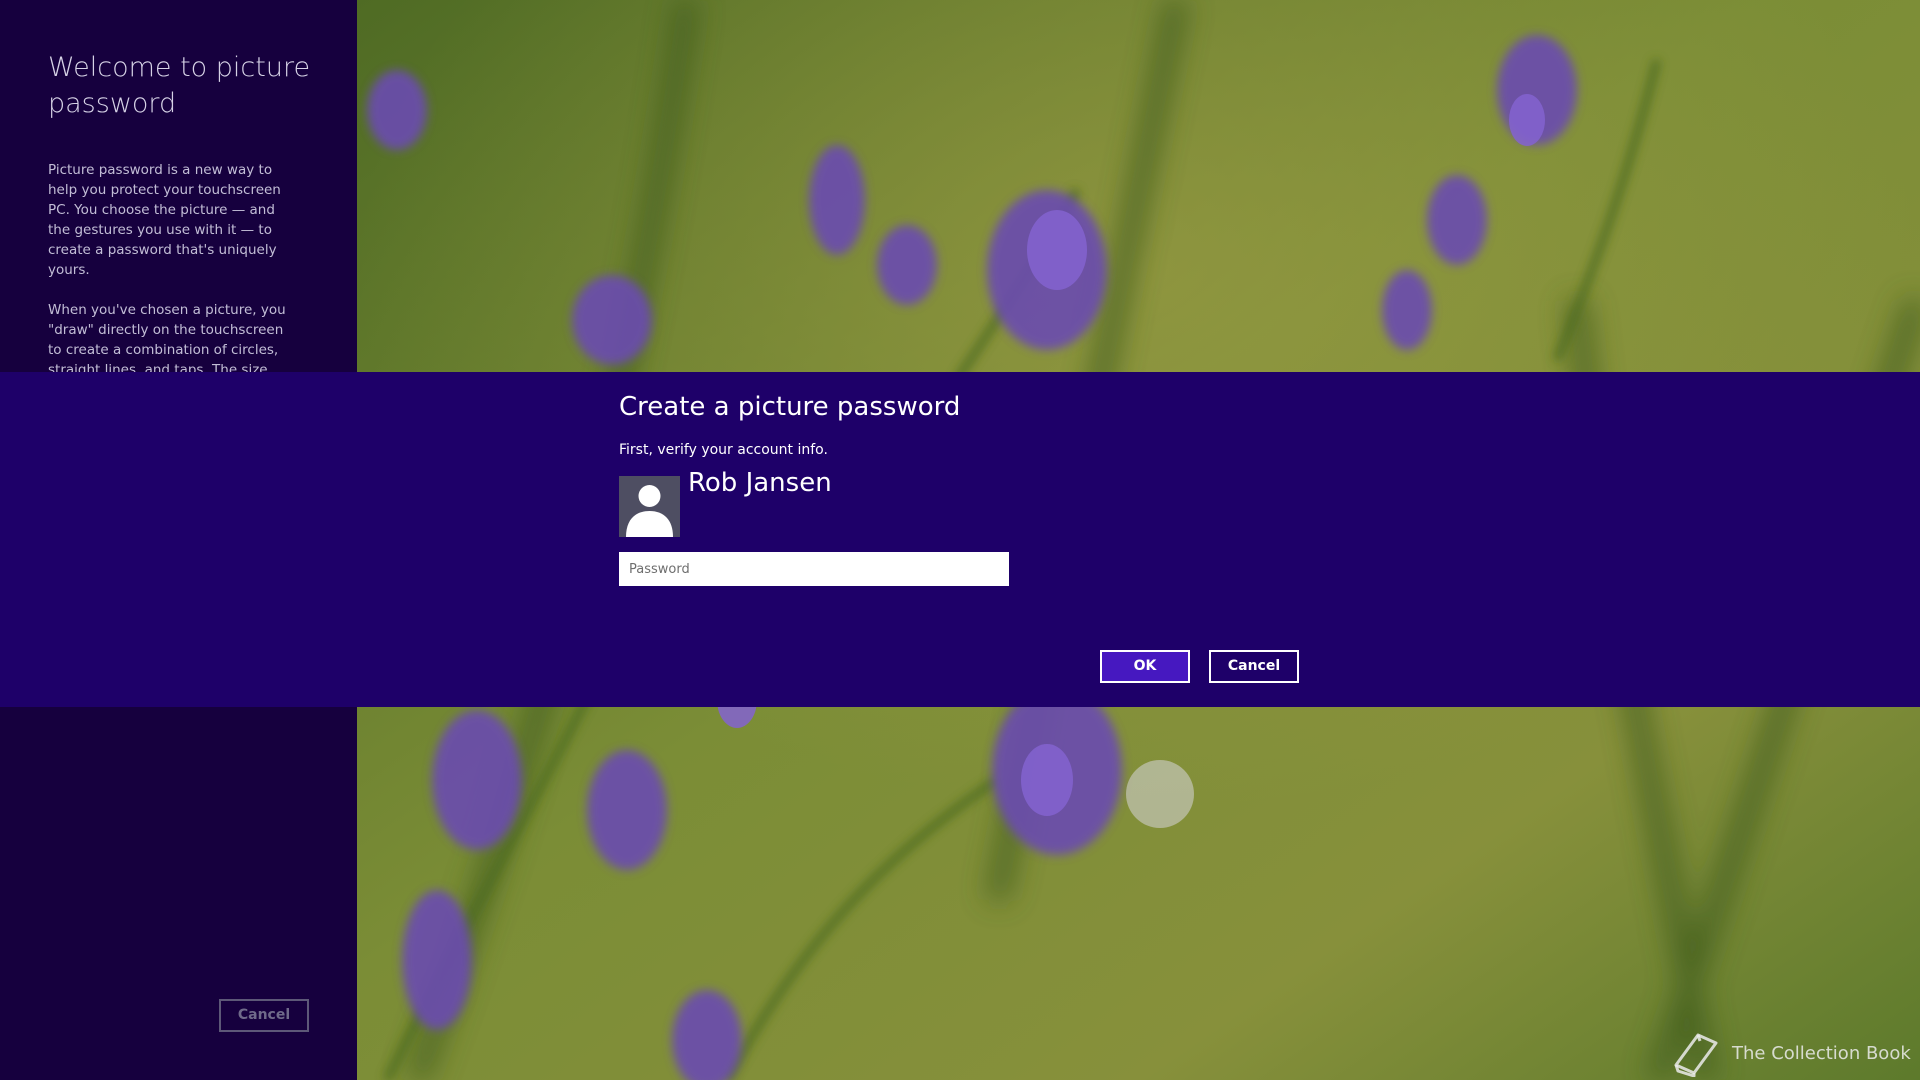  What do you see at coordinates (1821, 1053) in the screenshot?
I see `watermark-text: The Collection Book` at bounding box center [1821, 1053].